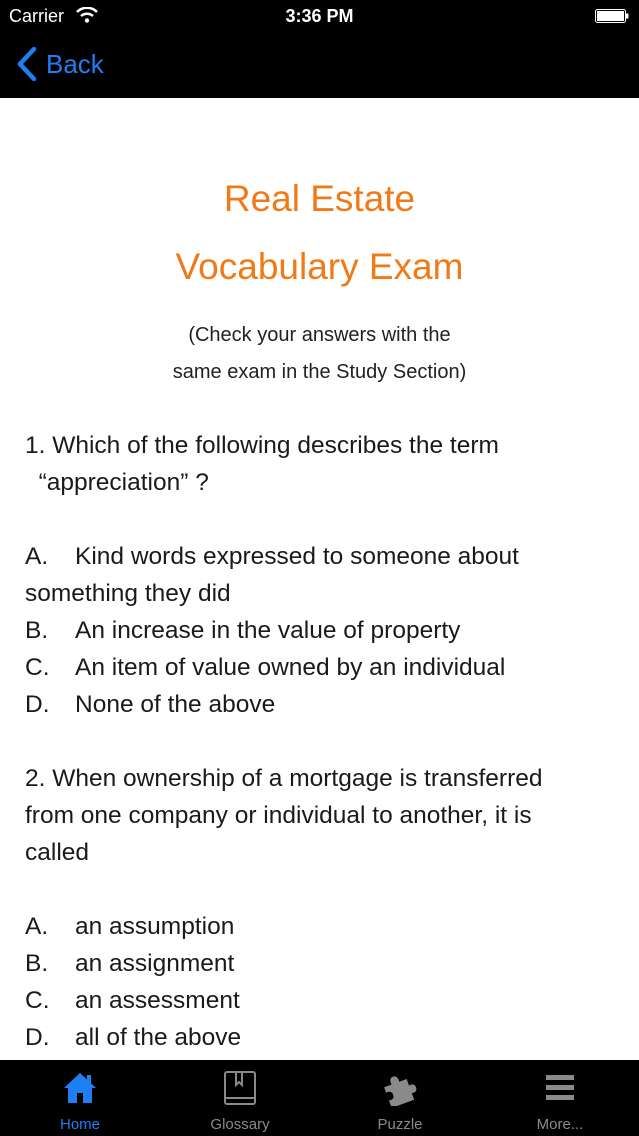 Image resolution: width=639 pixels, height=1136 pixels. I want to click on question-line: called, so click(57, 852).